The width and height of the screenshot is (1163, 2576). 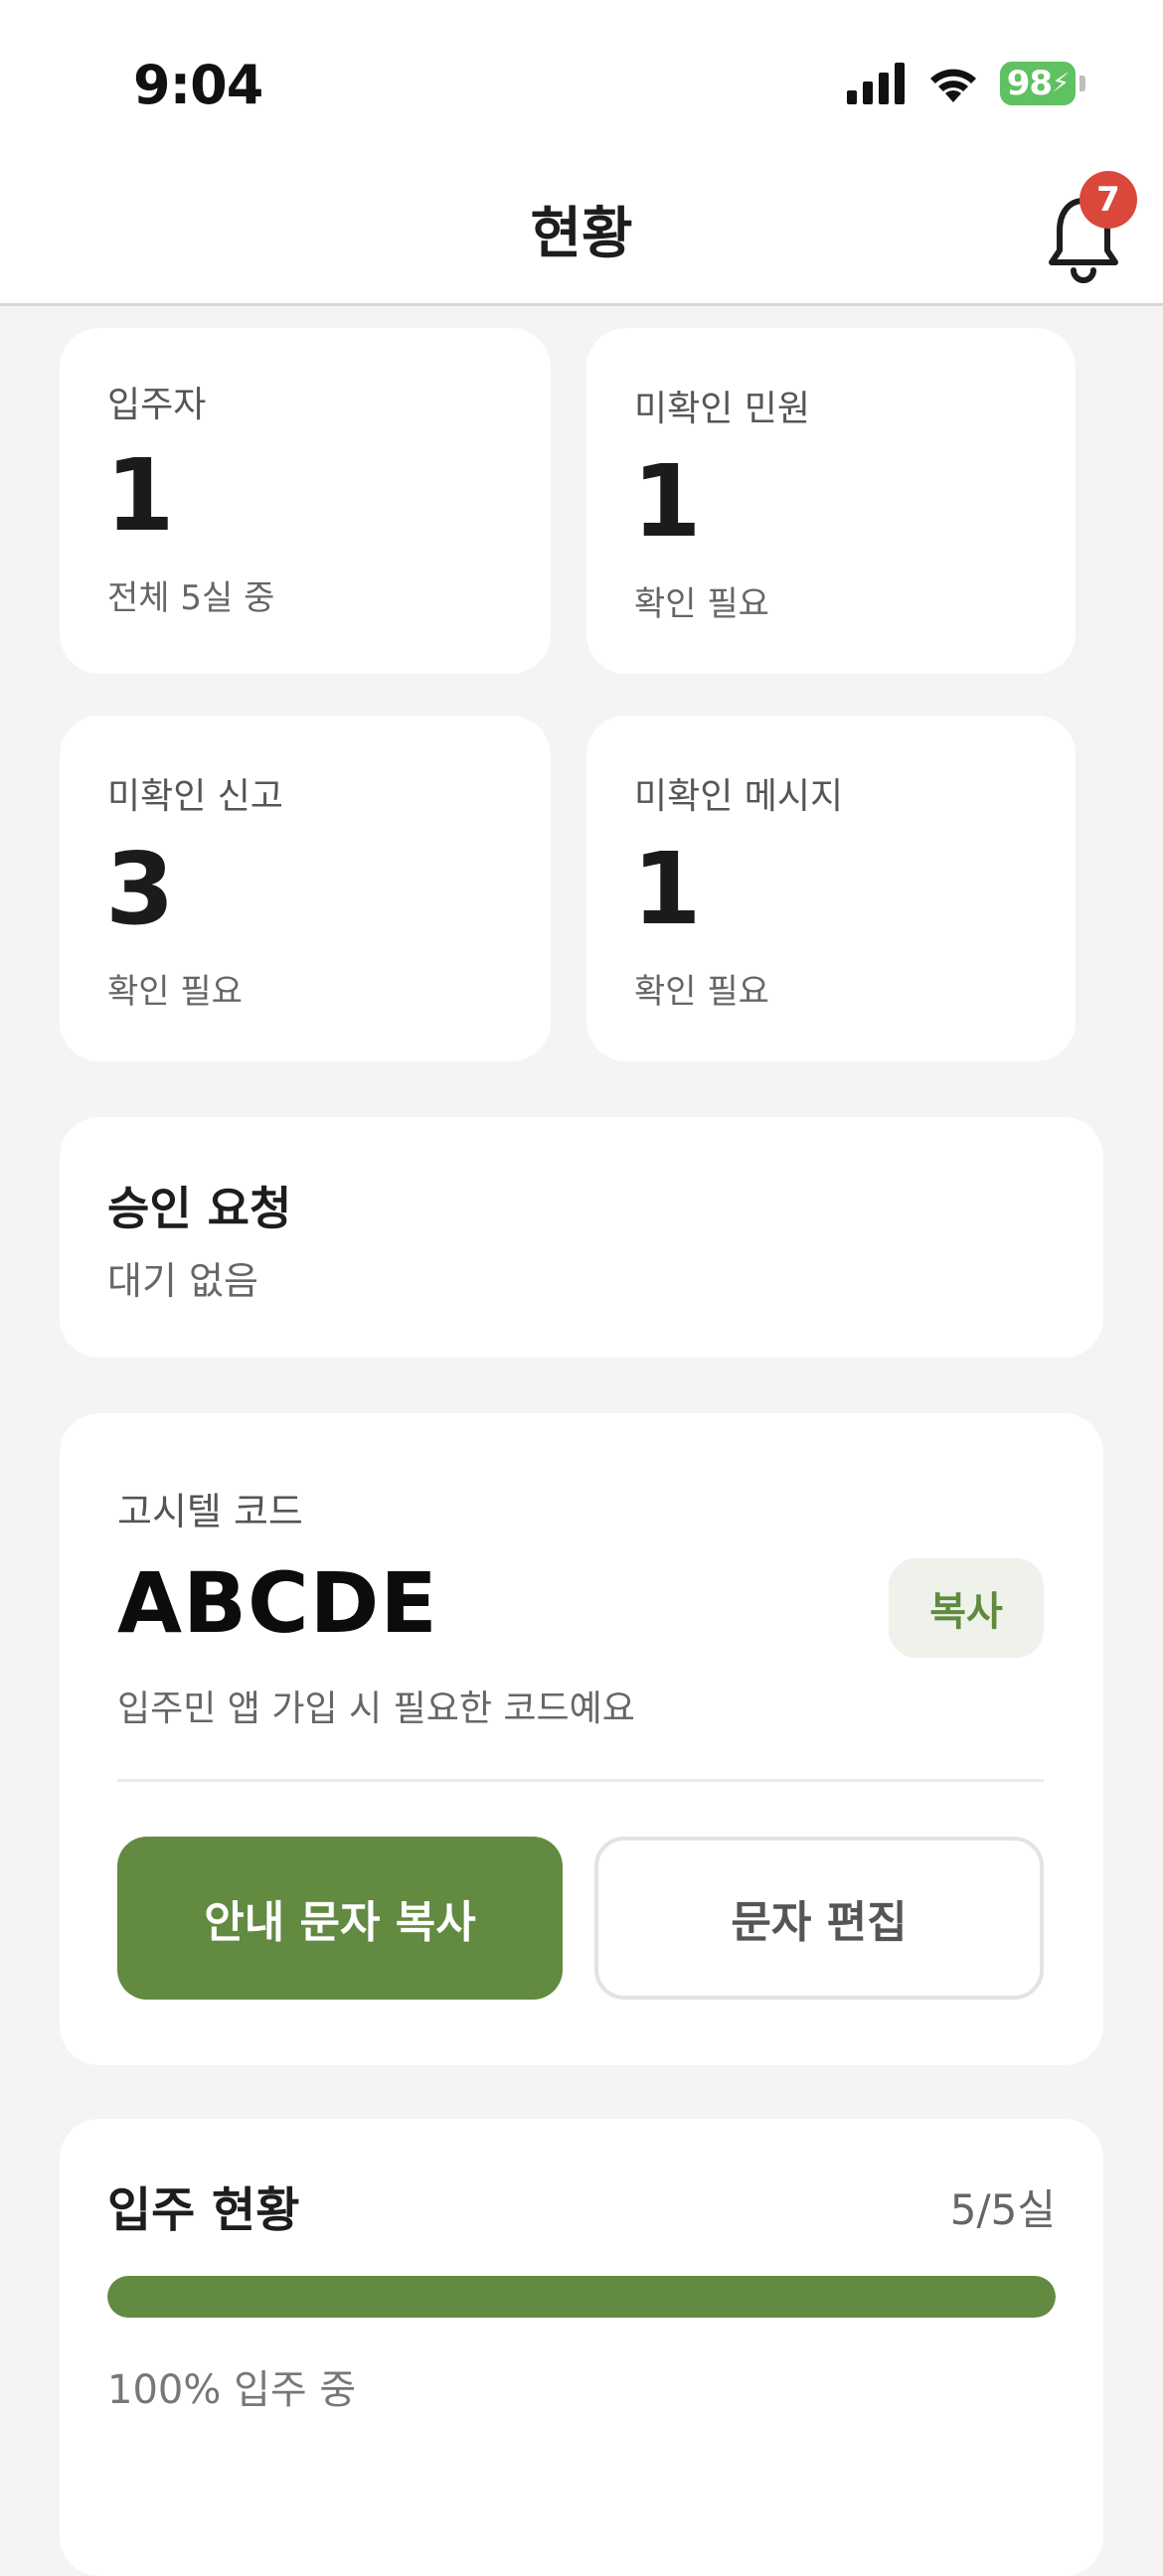 What do you see at coordinates (305, 501) in the screenshot?
I see `stat-card-residents: 입주자 1 전체 5실 중` at bounding box center [305, 501].